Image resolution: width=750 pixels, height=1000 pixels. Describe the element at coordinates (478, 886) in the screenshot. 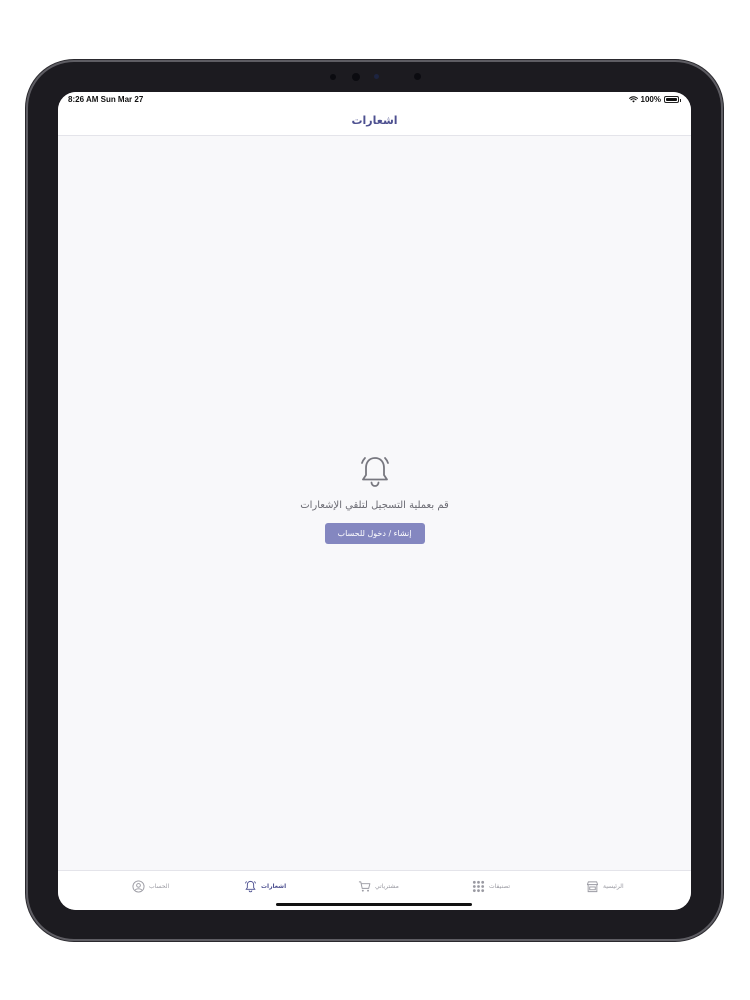

I see `grid-icon` at that location.